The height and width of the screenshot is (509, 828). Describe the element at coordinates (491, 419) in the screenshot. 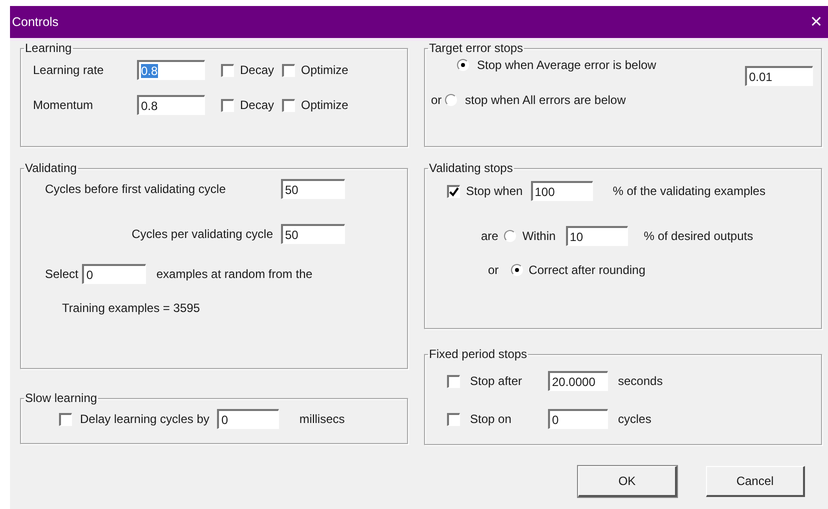

I see `checkbox-label: Stop on` at that location.